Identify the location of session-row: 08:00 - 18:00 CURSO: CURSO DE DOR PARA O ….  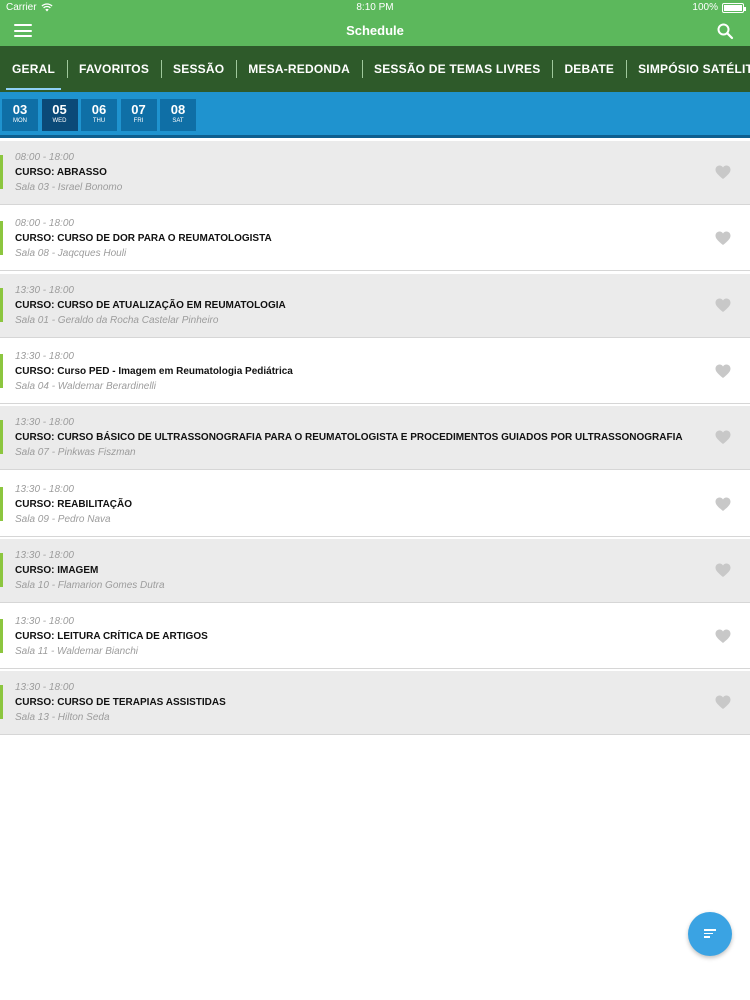
(375, 239).